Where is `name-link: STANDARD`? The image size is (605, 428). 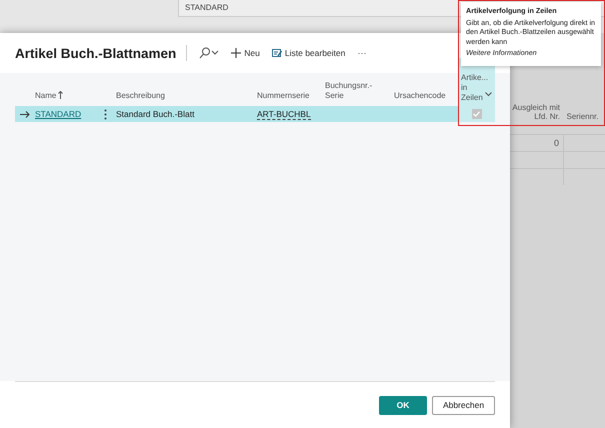
name-link: STANDARD is located at coordinates (65, 114).